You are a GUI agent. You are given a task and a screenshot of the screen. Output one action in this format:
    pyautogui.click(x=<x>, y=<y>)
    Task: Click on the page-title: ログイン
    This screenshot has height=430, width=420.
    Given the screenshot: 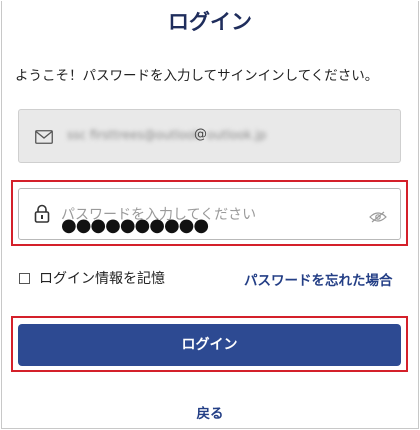 What is the action you would take?
    pyautogui.click(x=210, y=22)
    